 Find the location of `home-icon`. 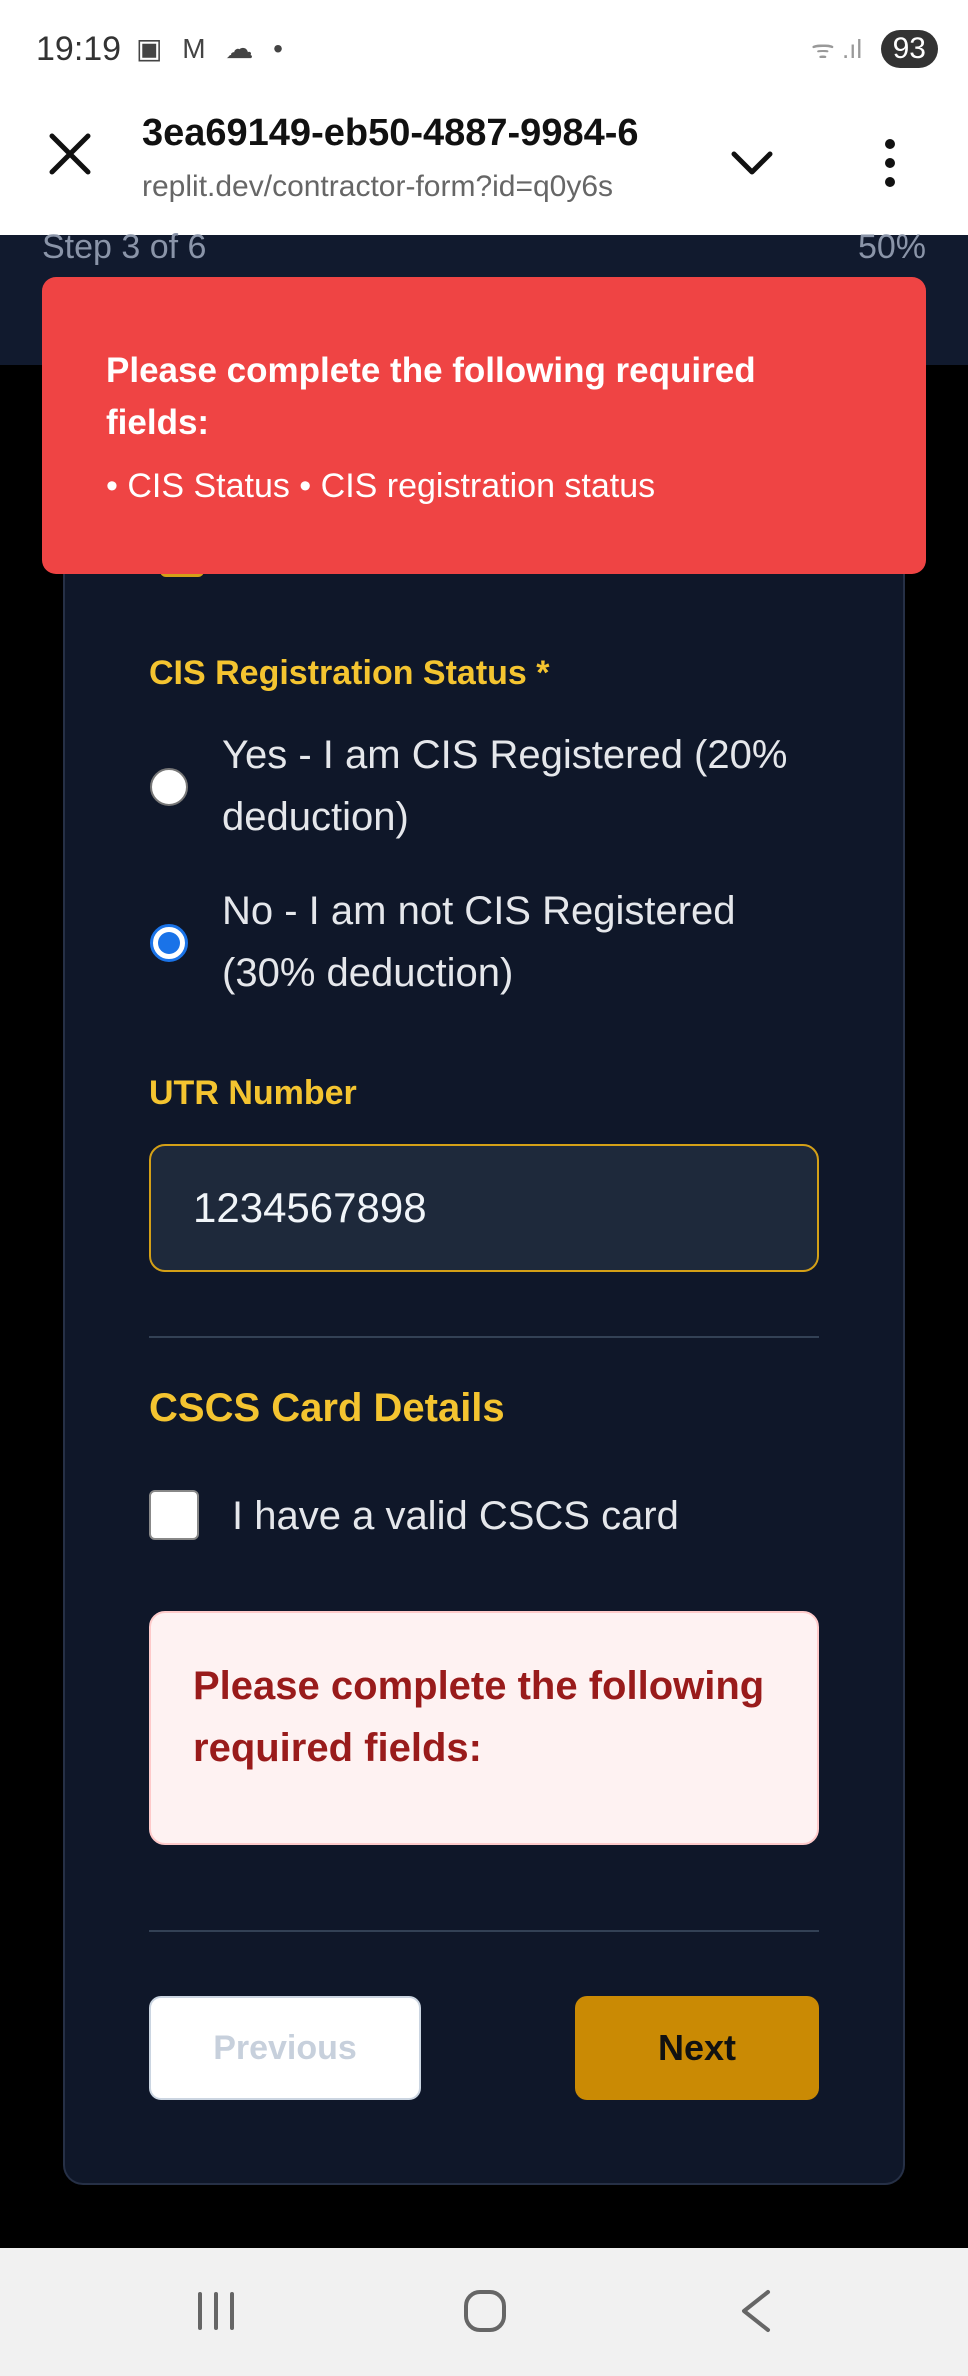

home-icon is located at coordinates (485, 2311).